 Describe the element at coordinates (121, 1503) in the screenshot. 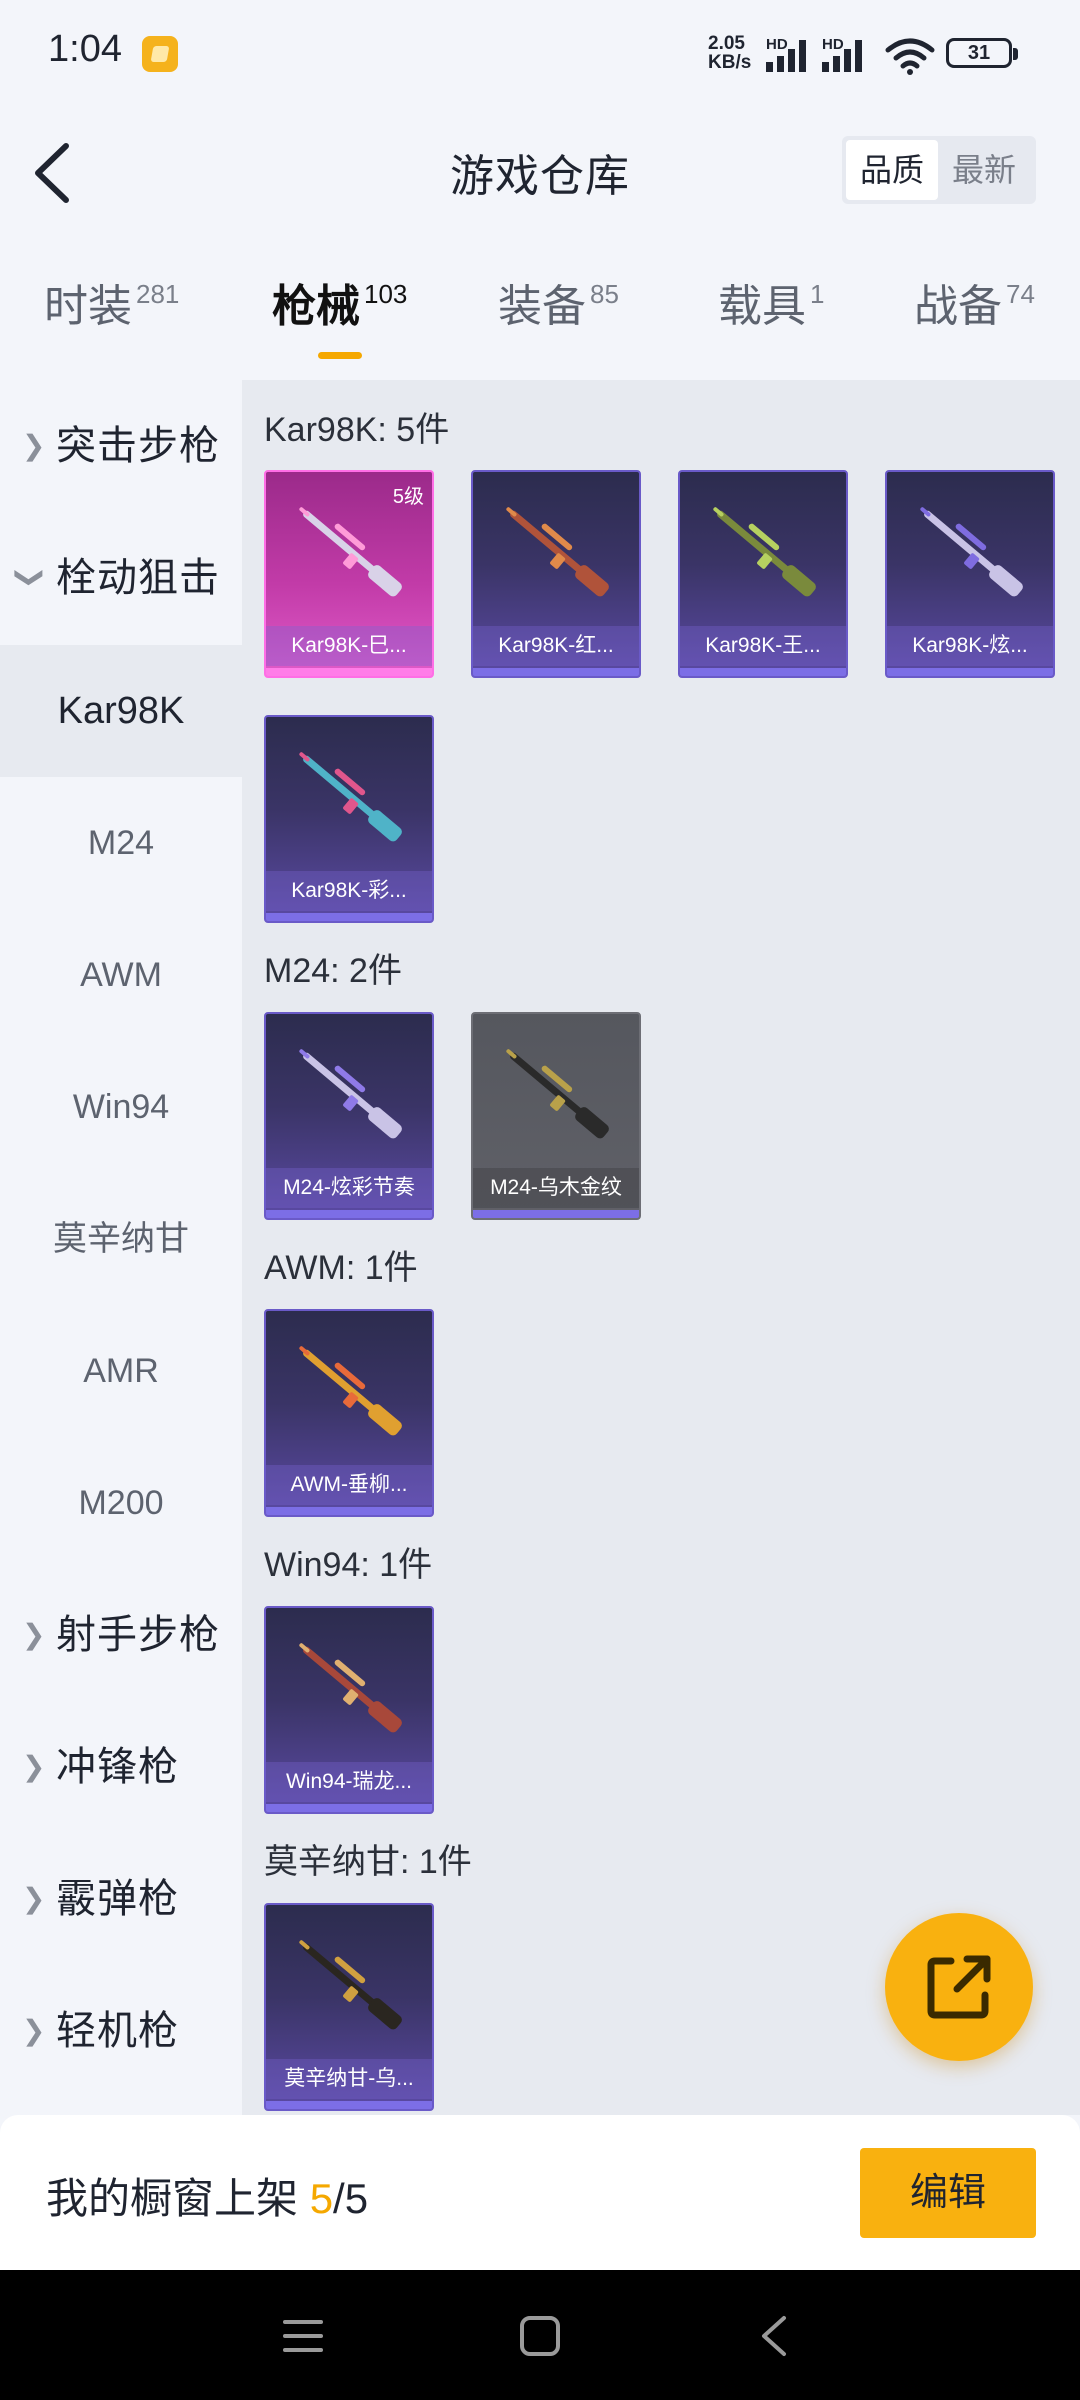

I see `sidebar-item-m200: M200` at that location.